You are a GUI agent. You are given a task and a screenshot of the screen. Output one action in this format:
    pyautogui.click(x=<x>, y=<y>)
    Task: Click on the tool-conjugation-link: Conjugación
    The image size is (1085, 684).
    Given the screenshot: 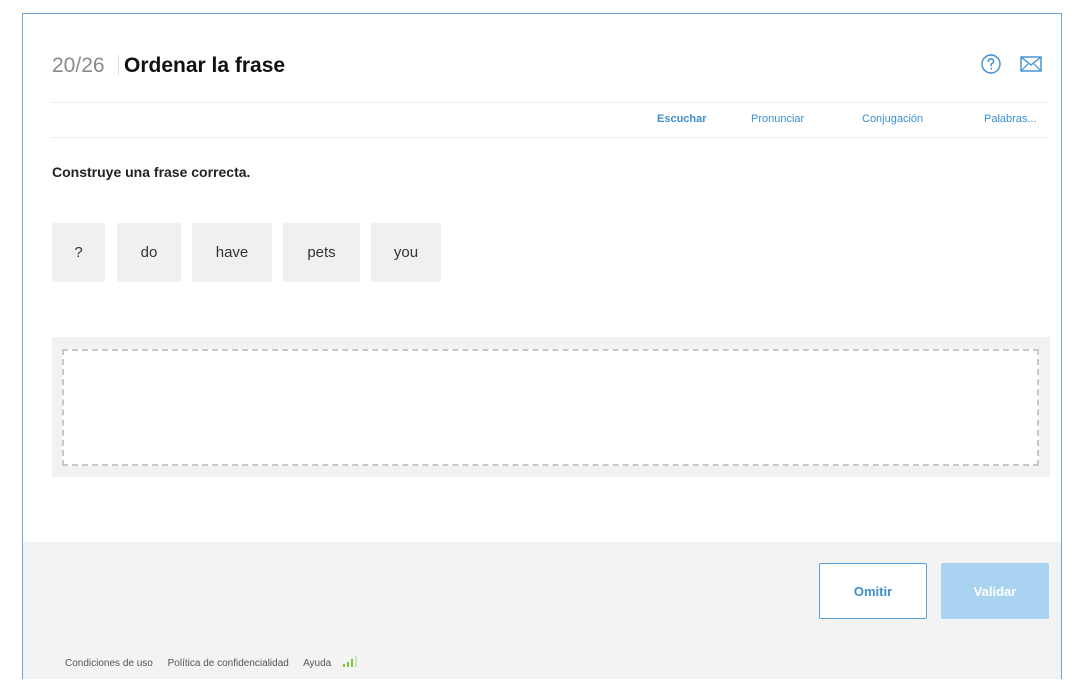 What is the action you would take?
    pyautogui.click(x=892, y=119)
    